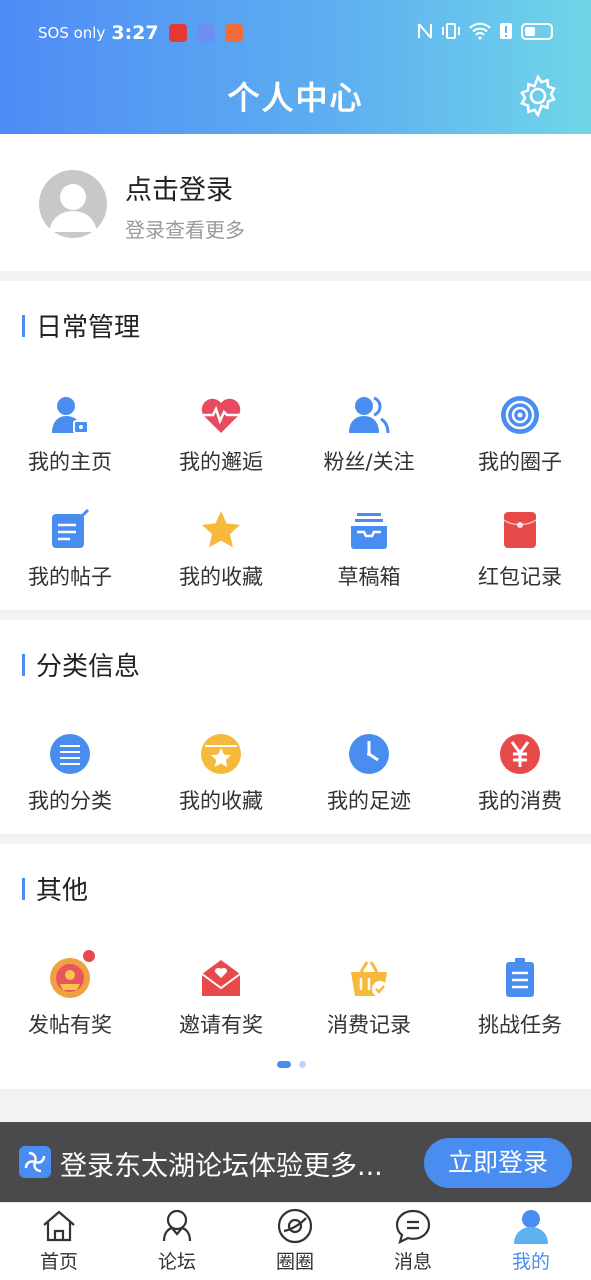 The image size is (591, 1280). Describe the element at coordinates (520, 530) in the screenshot. I see `red-envelope-icon` at that location.